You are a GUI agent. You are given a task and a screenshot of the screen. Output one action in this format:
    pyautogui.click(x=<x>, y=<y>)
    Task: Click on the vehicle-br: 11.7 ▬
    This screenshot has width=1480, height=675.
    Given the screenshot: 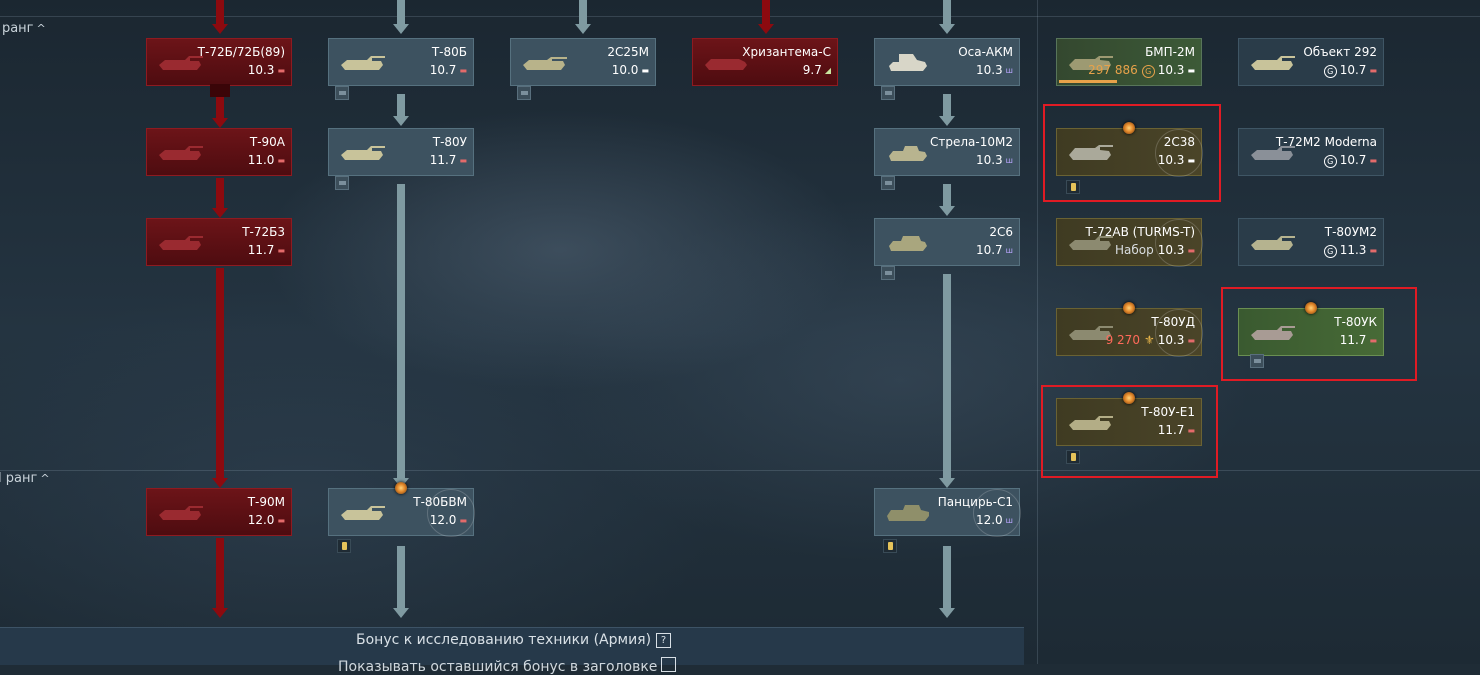 What is the action you would take?
    pyautogui.click(x=266, y=250)
    